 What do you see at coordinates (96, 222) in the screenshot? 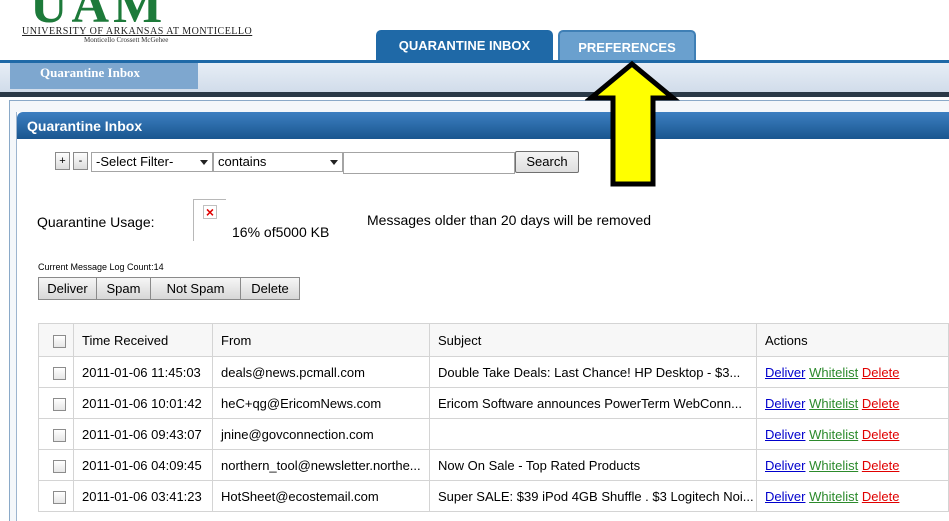
I see `quarantine-usage-label: Quarantine Usage:` at bounding box center [96, 222].